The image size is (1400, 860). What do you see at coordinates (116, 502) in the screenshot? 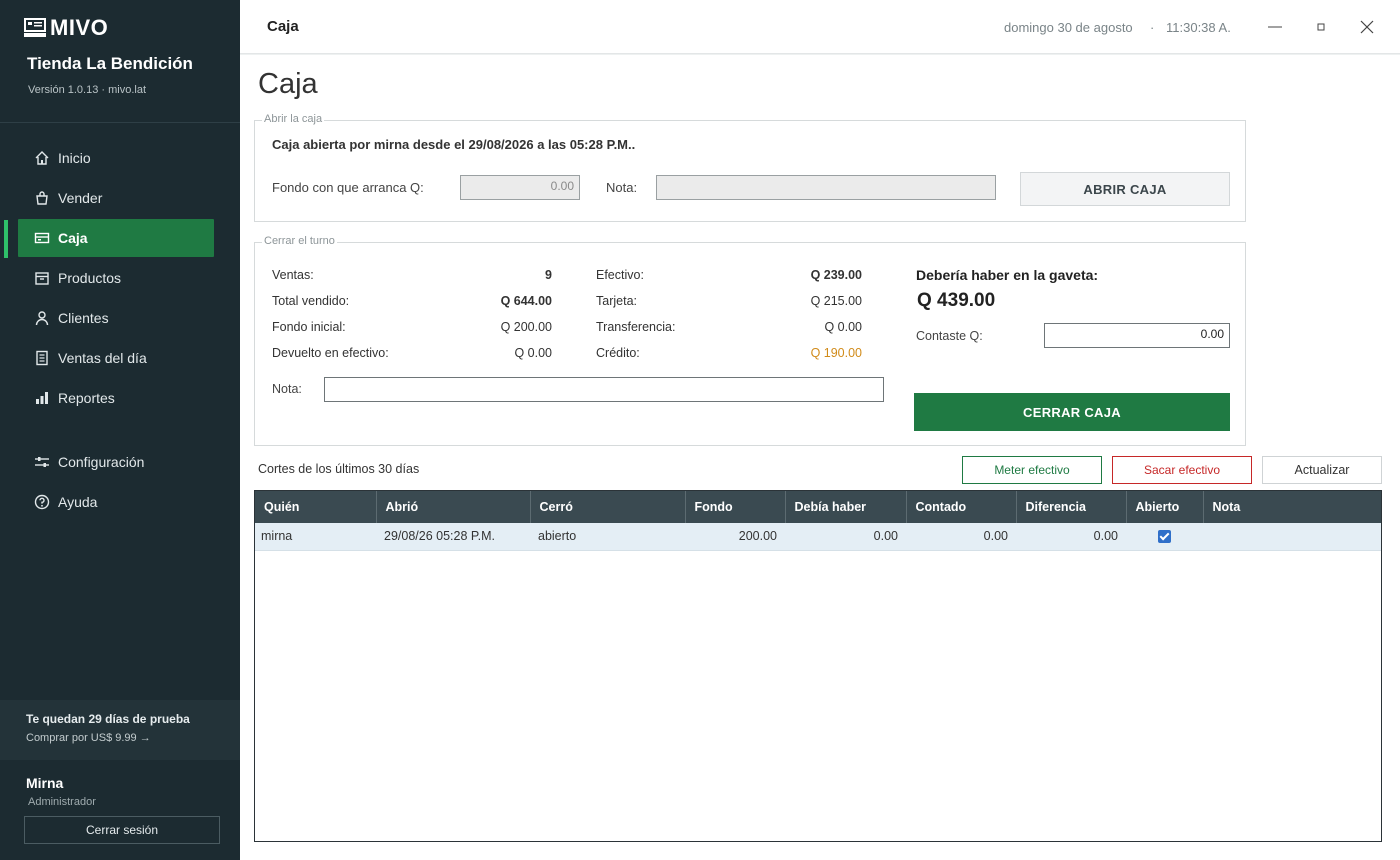
I see `sidebar-item-ayuda: Ayuda` at bounding box center [116, 502].